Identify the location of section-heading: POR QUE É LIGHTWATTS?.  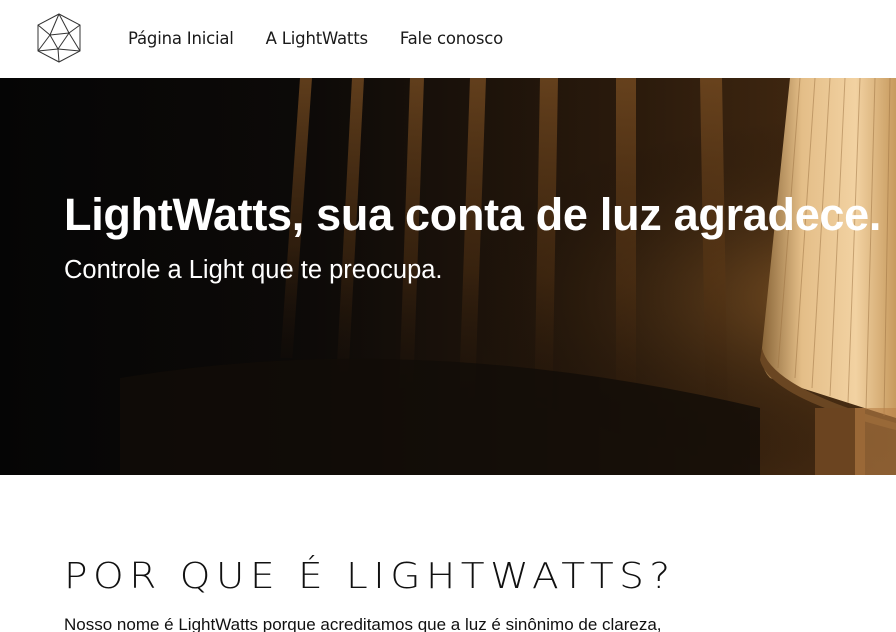
(370, 576).